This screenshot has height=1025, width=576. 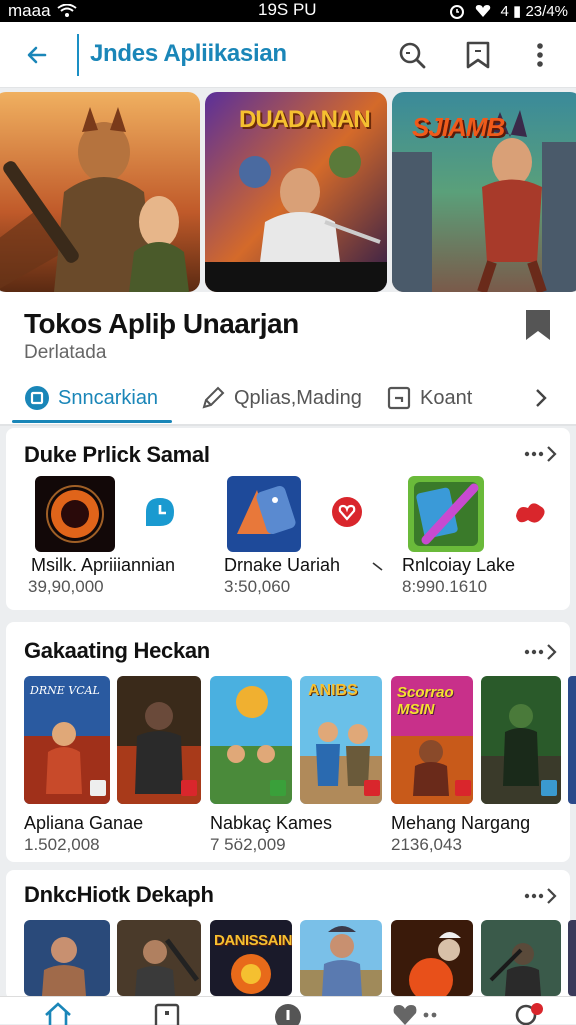 I want to click on banner-sjiamb: SJIAMB, so click(x=484, y=192).